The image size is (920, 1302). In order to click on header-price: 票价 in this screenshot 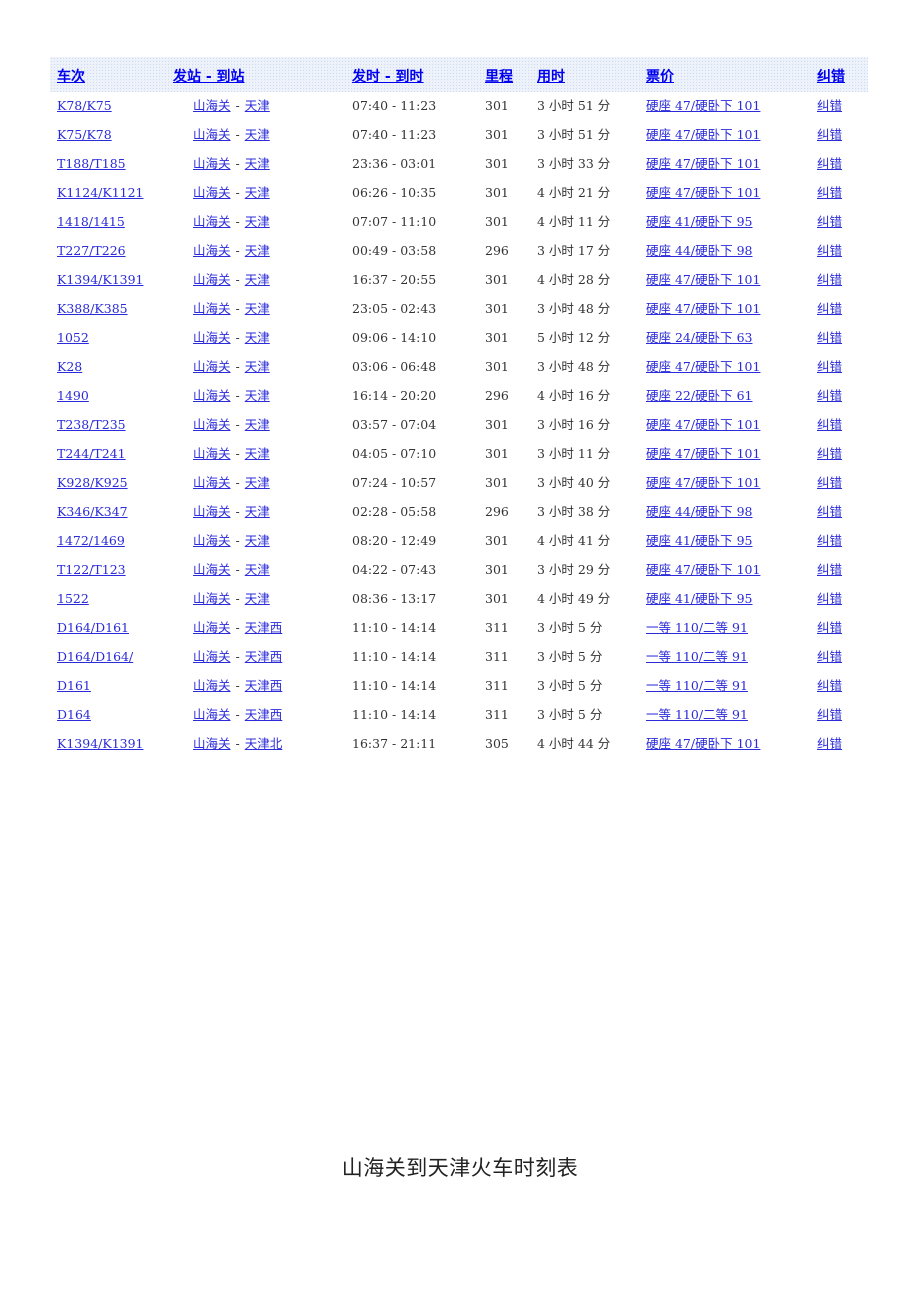, I will do `click(660, 77)`.